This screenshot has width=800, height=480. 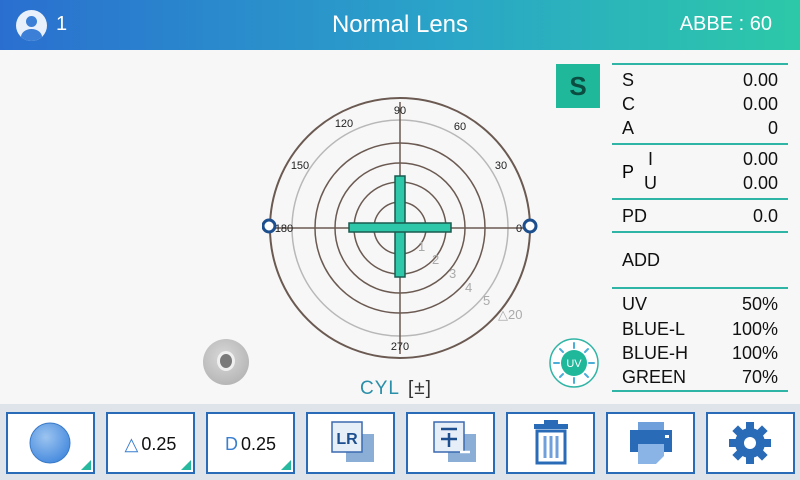 I want to click on reading-add: ADD, so click(x=700, y=261).